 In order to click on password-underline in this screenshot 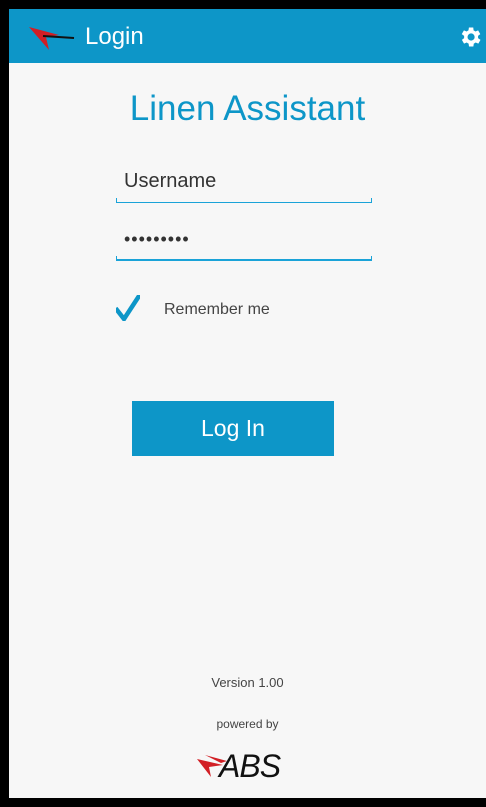, I will do `click(244, 260)`.